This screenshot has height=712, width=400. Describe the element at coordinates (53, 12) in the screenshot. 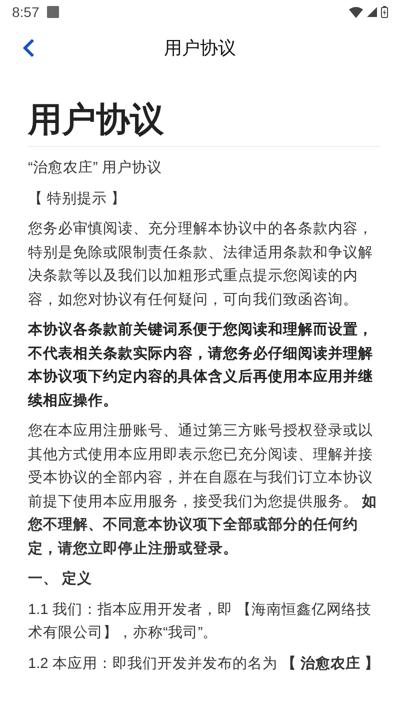

I see `notification-icon` at that location.